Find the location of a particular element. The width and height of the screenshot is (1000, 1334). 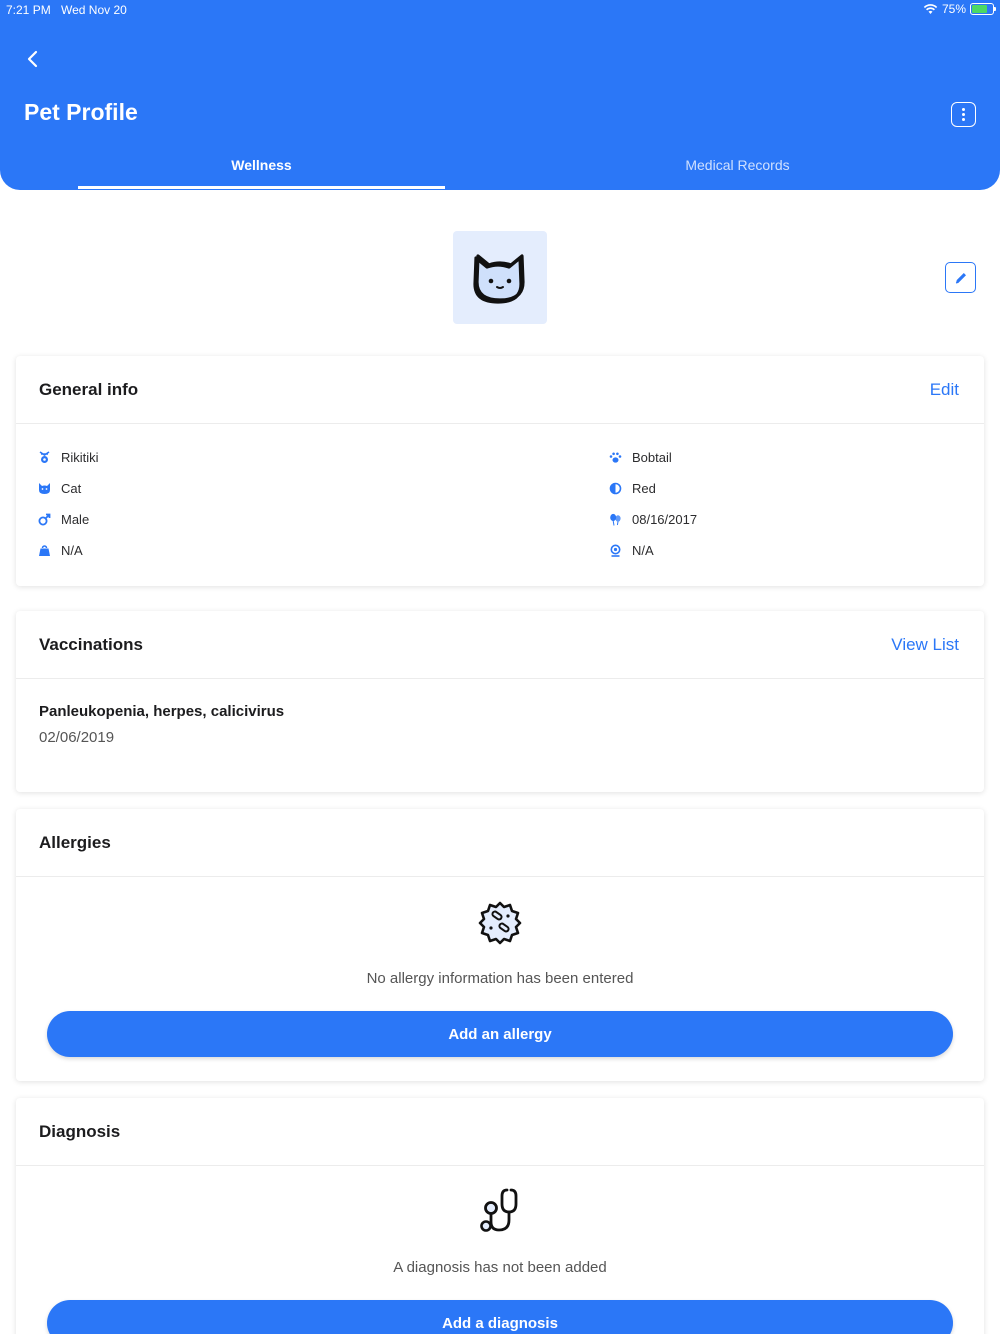

name-tag-icon is located at coordinates (44, 458).